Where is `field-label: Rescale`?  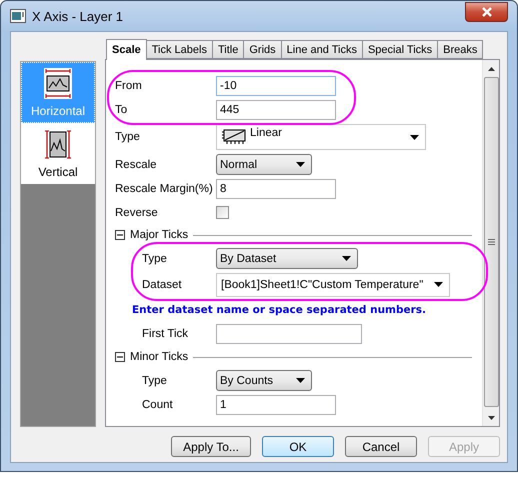
field-label: Rescale is located at coordinates (136, 164).